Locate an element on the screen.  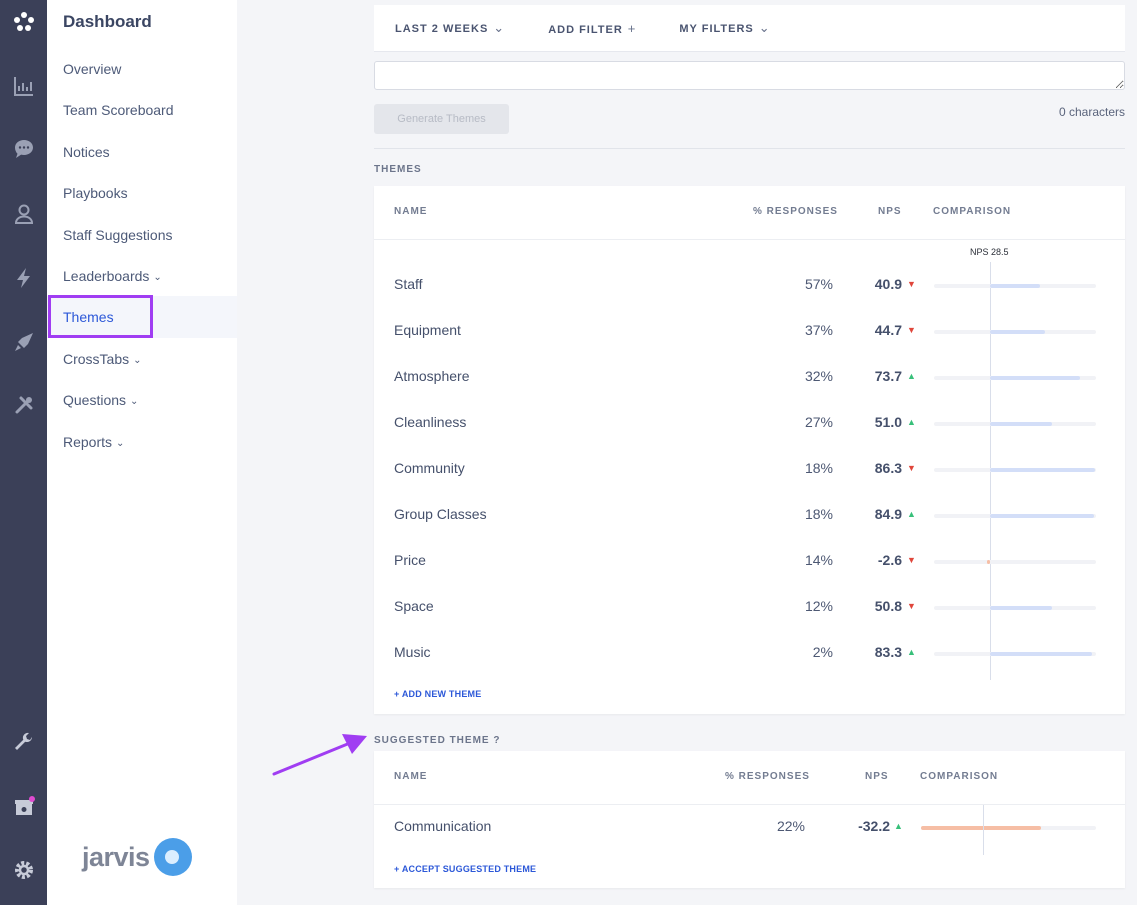
add-filter-button: ADD FILTER + is located at coordinates (592, 28).